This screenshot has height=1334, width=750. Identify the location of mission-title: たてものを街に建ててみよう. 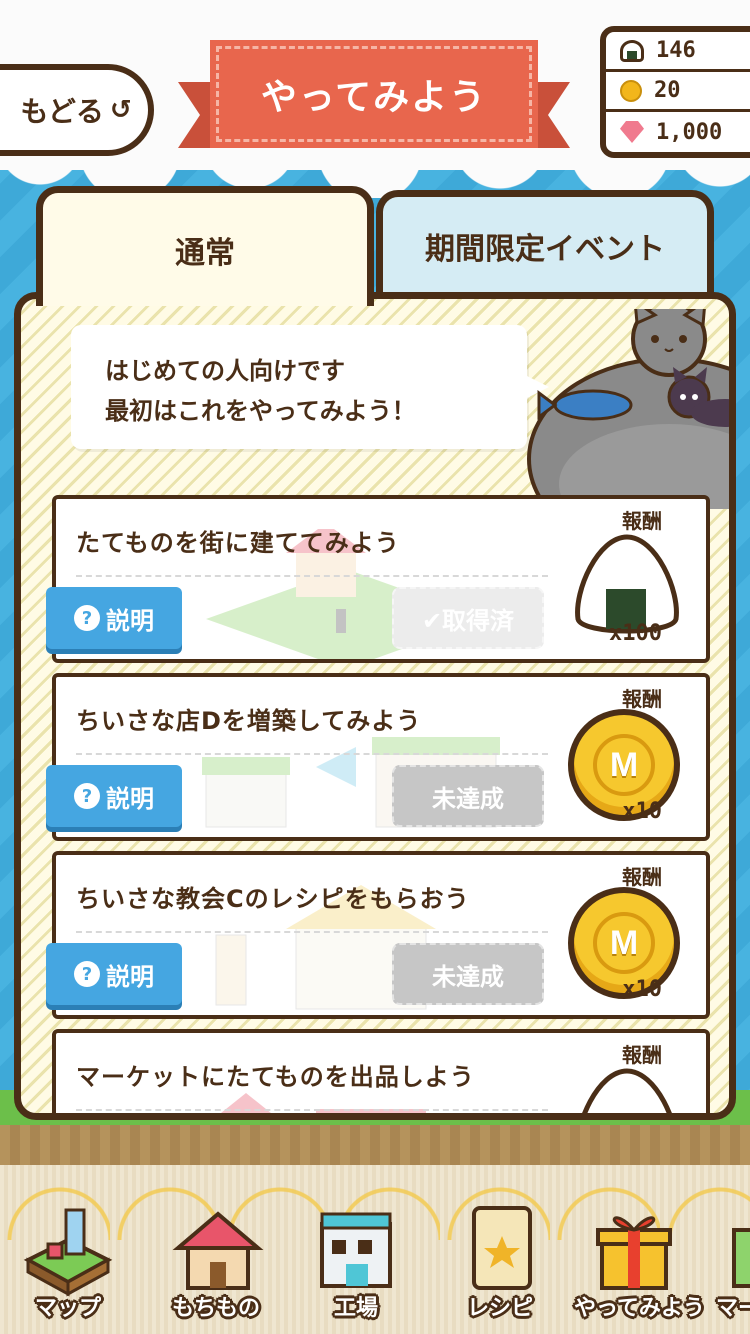
(238, 543).